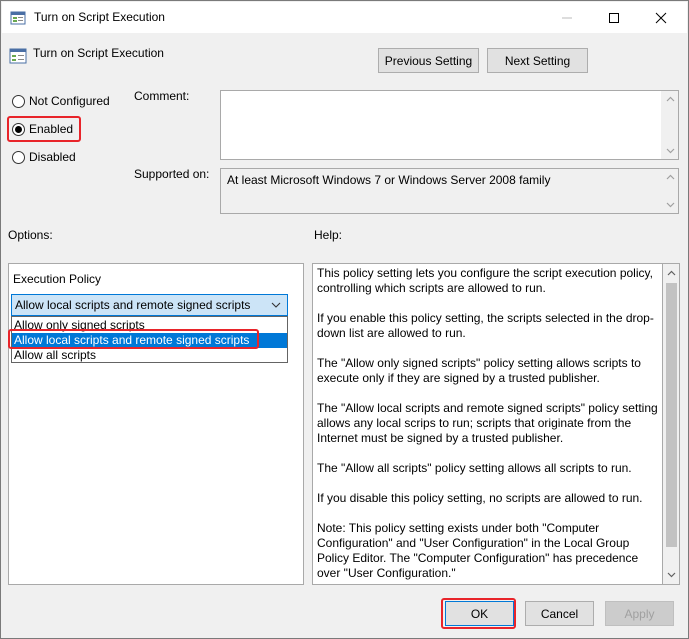 Image resolution: width=689 pixels, height=639 pixels. I want to click on minimize-button, so click(567, 17).